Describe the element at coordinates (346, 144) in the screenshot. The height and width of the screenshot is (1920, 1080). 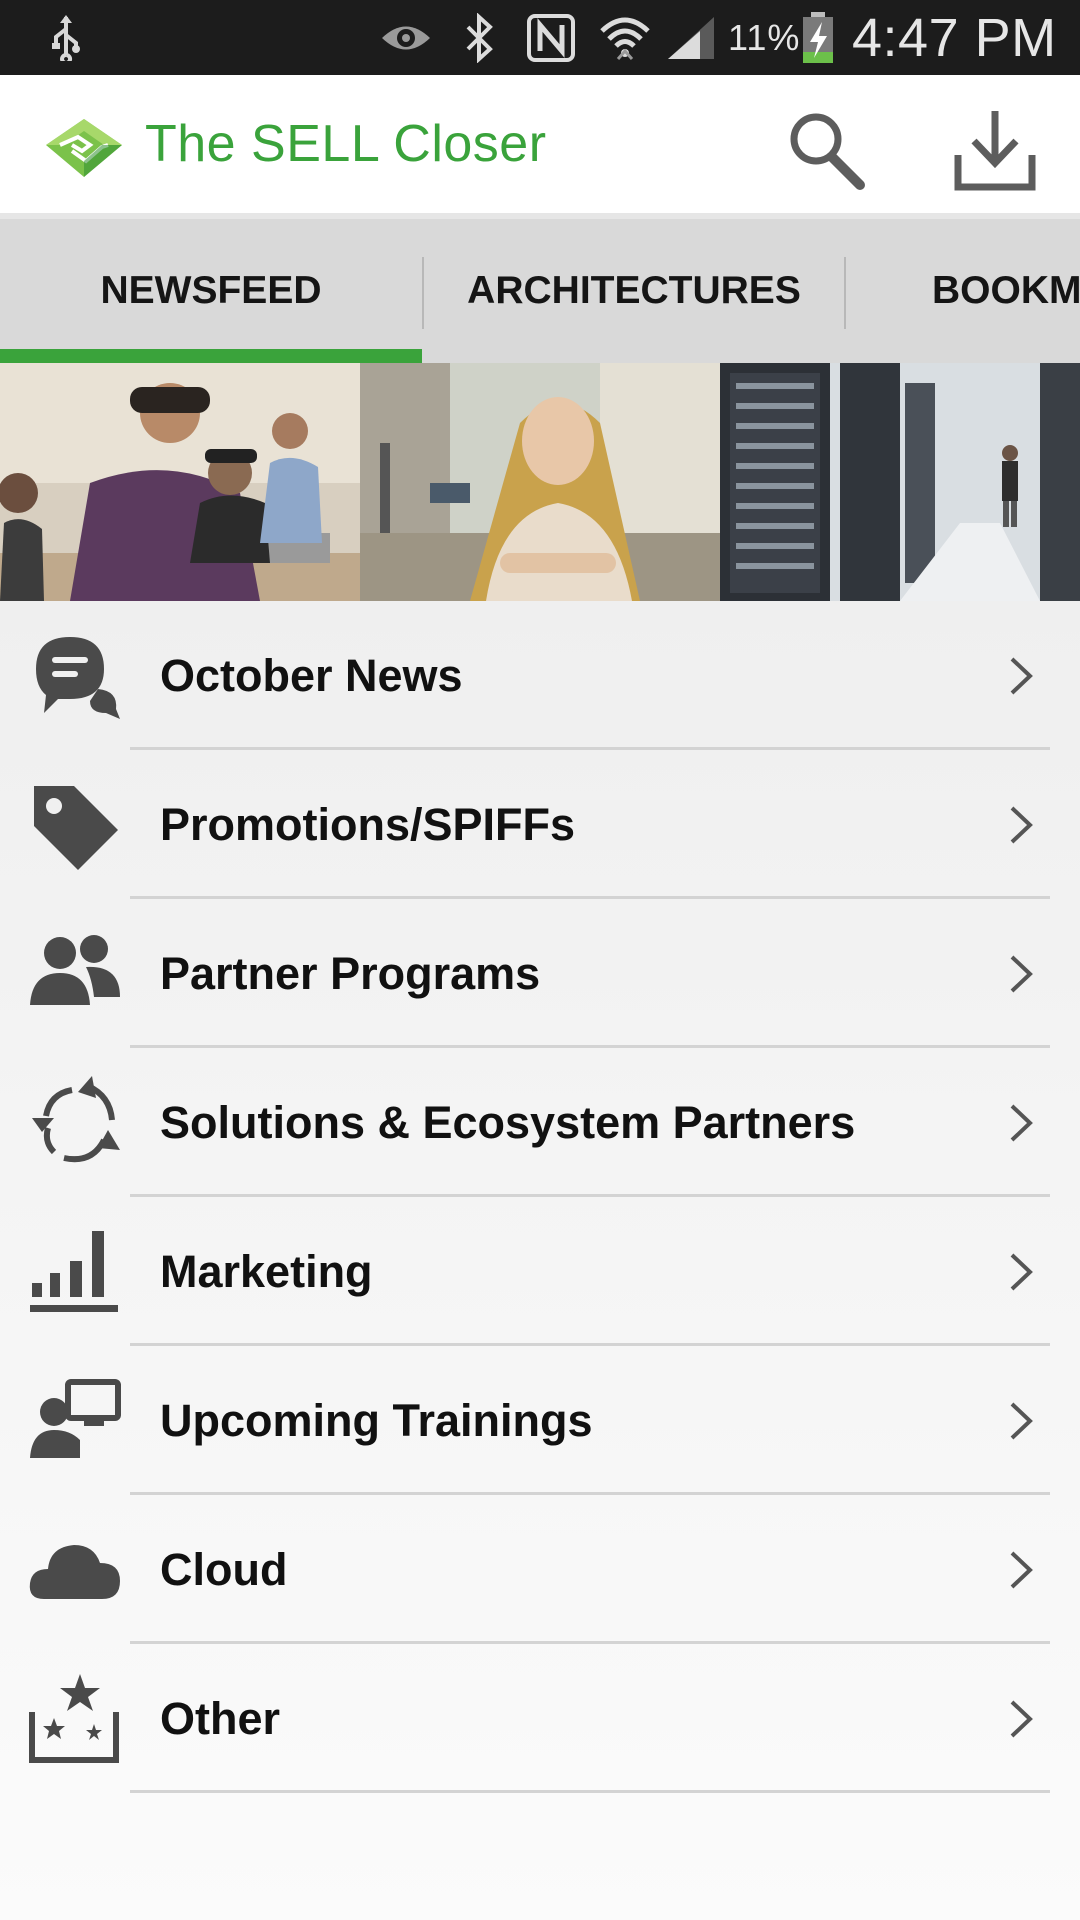
I see `app-title: The SELL Closer` at that location.